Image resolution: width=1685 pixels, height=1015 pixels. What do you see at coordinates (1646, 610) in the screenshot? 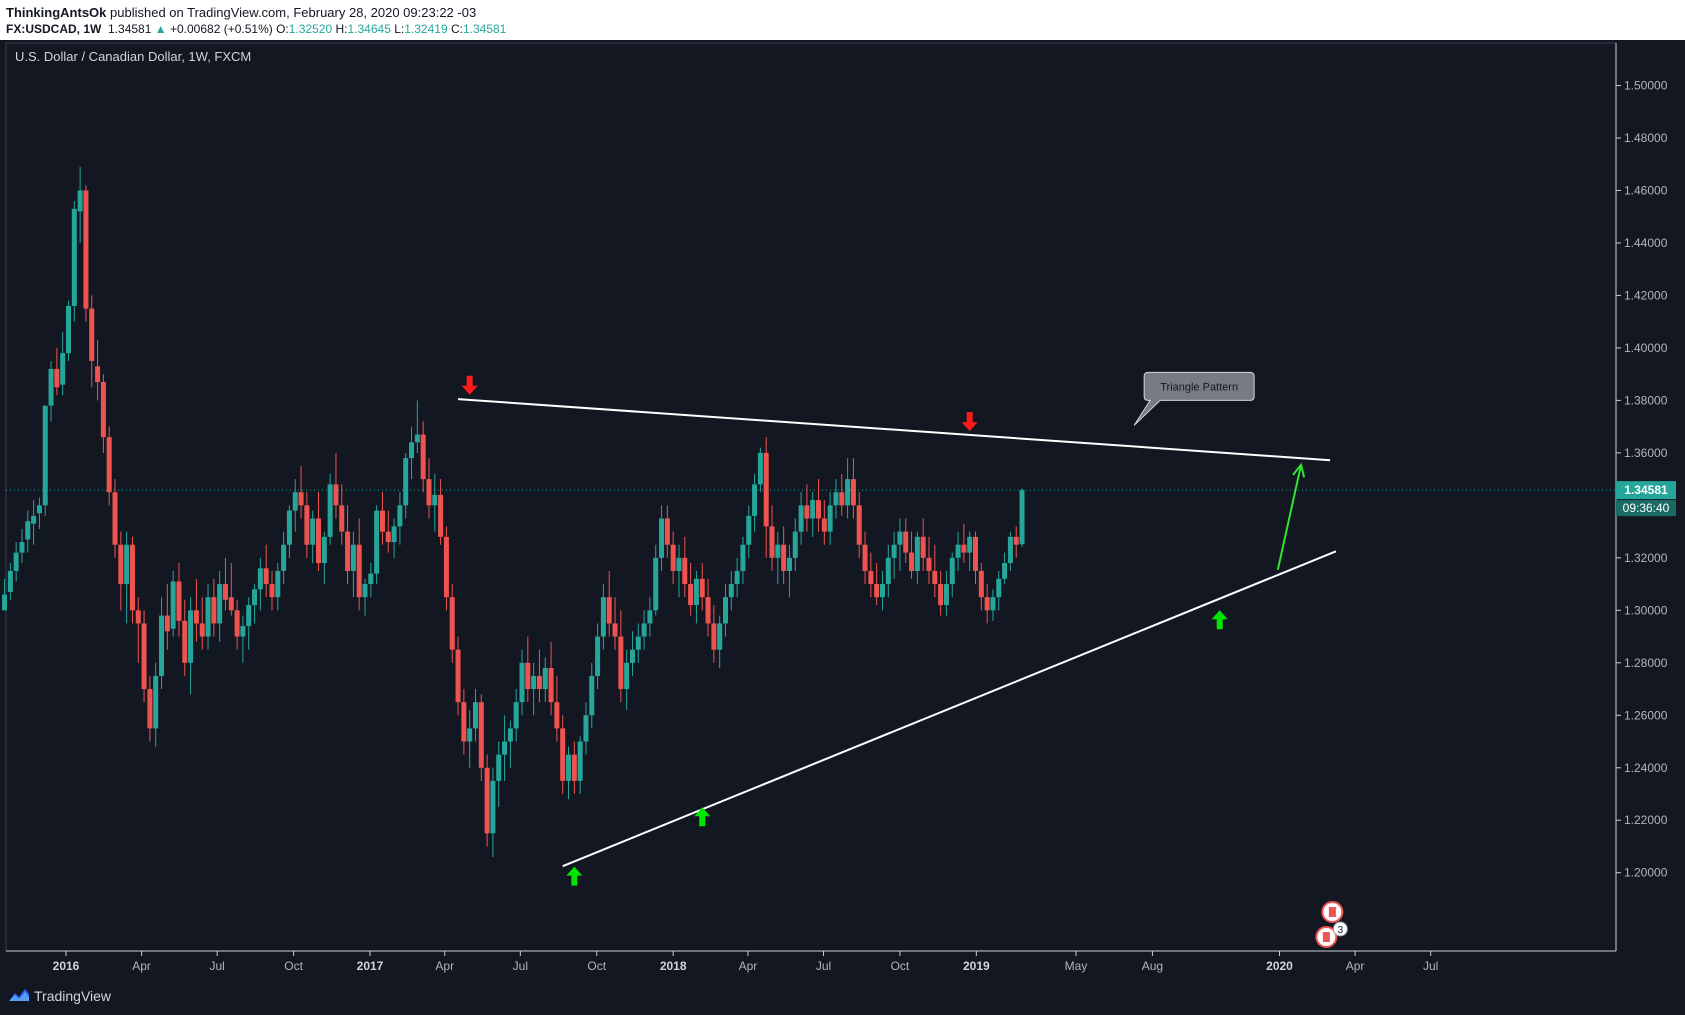
I see `price-tick-label: 1.30000` at bounding box center [1646, 610].